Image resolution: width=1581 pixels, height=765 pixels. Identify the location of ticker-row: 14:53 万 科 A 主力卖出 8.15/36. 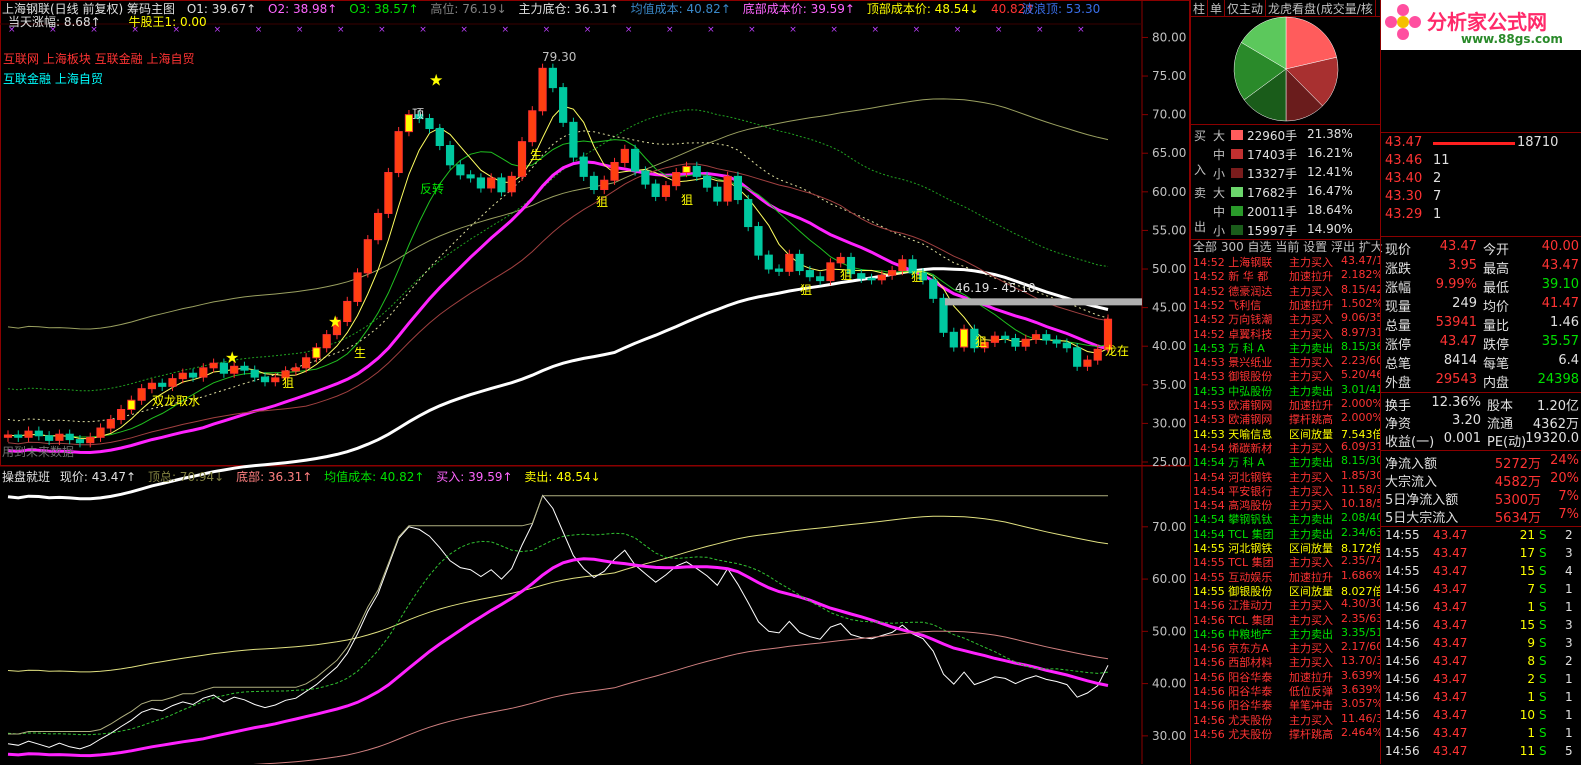
(1287, 347).